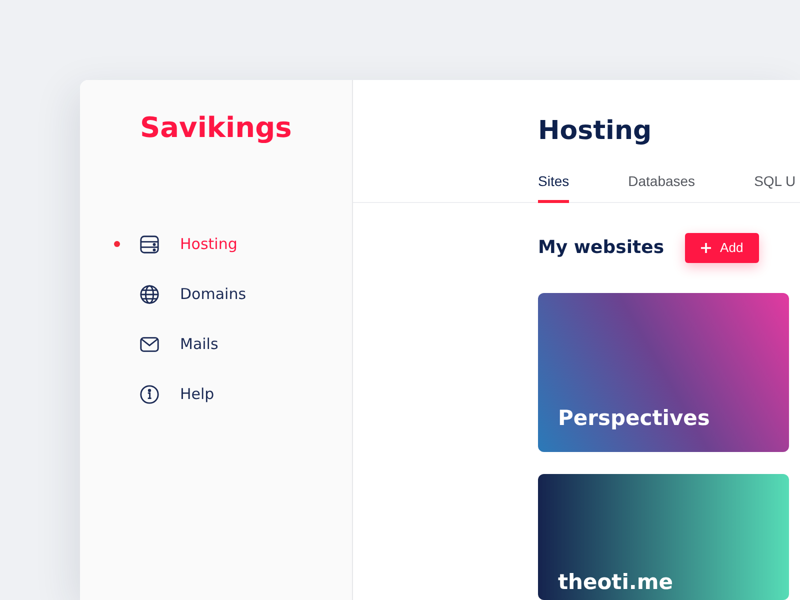 The image size is (800, 600). Describe the element at coordinates (595, 131) in the screenshot. I see `page-title: Hosting` at that location.